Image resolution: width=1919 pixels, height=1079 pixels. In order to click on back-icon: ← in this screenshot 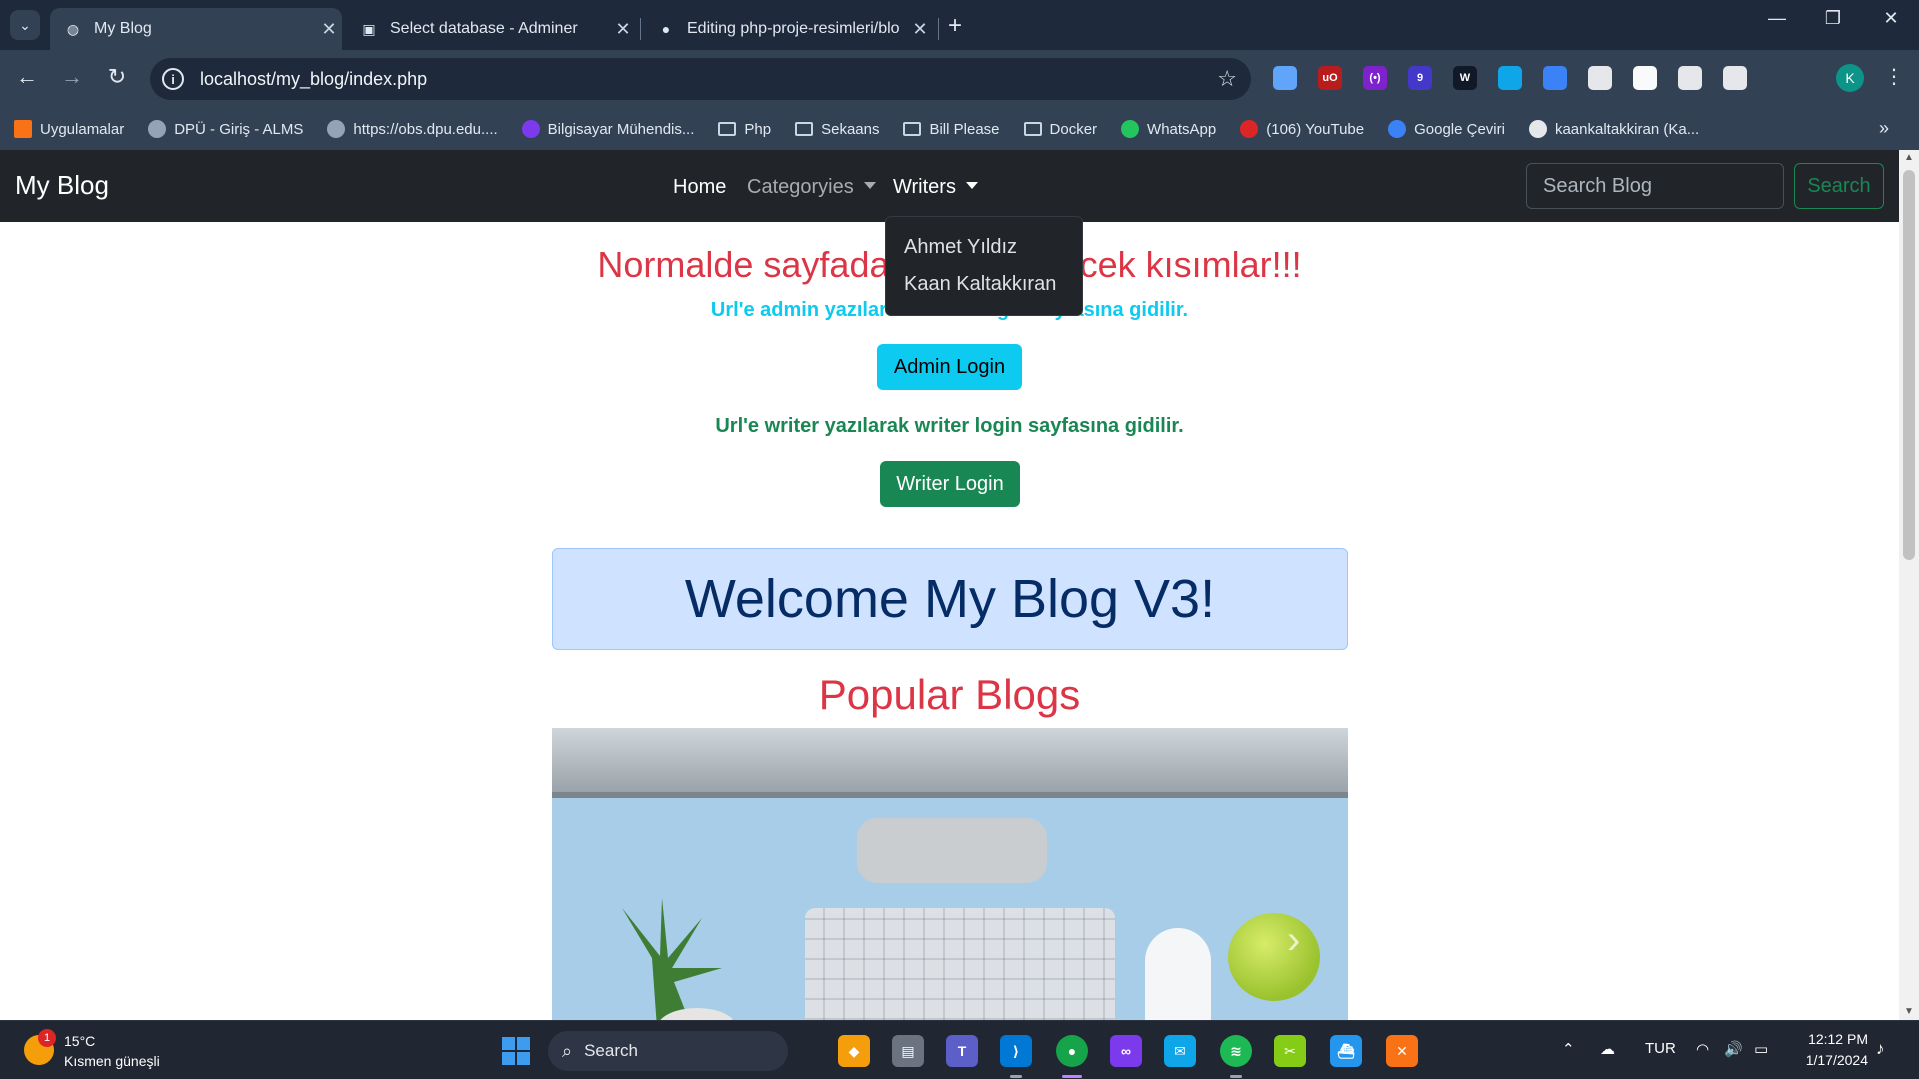, I will do `click(27, 77)`.